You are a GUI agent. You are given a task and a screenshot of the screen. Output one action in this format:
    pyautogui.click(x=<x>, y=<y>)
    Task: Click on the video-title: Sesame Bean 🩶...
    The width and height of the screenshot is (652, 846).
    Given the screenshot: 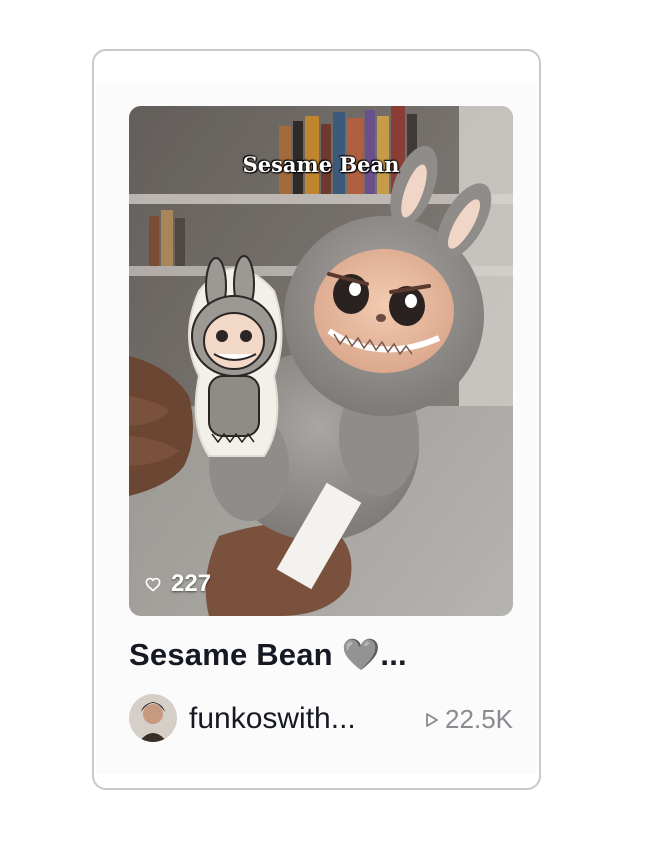 What is the action you would take?
    pyautogui.click(x=324, y=654)
    